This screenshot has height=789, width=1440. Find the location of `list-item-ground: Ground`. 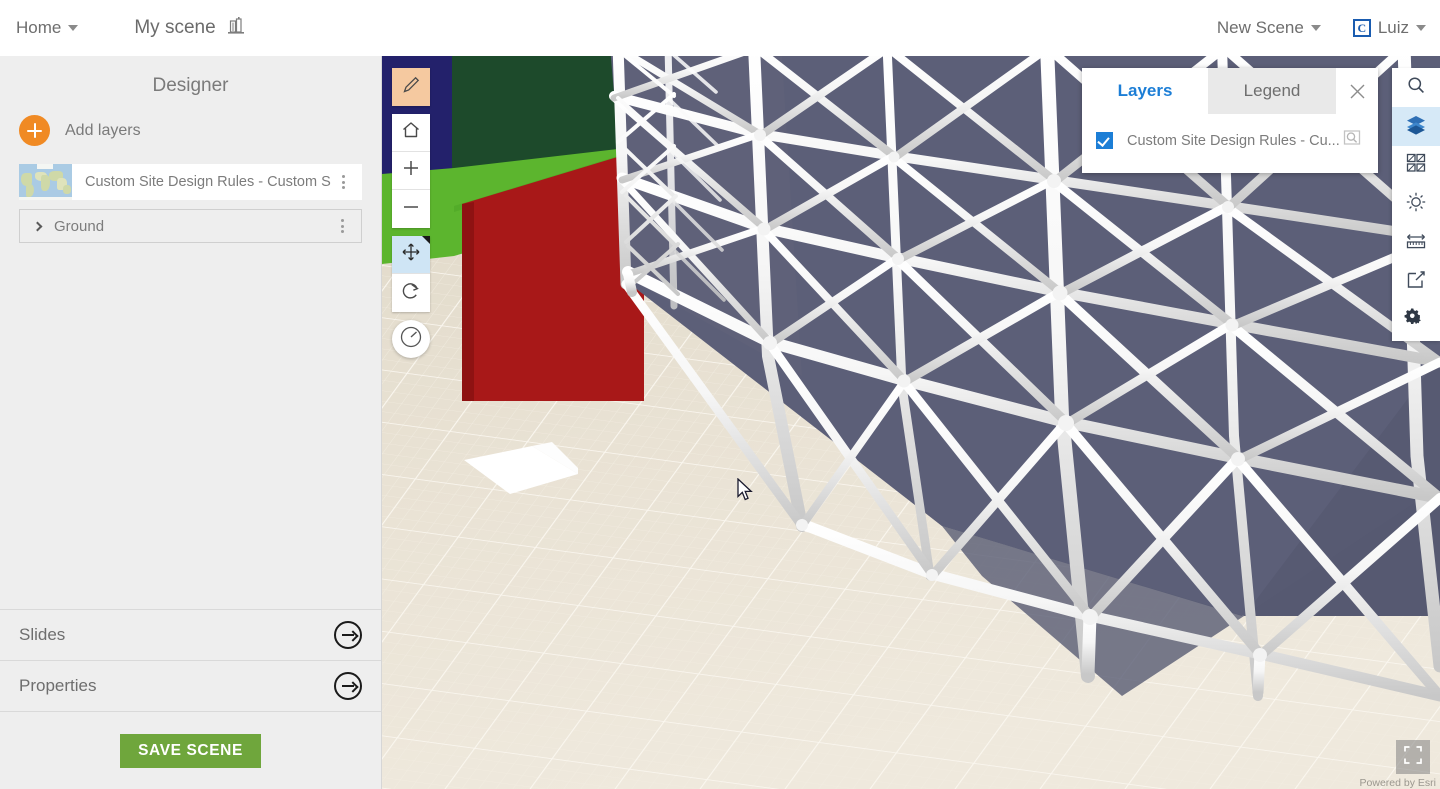

list-item-ground: Ground is located at coordinates (190, 226).